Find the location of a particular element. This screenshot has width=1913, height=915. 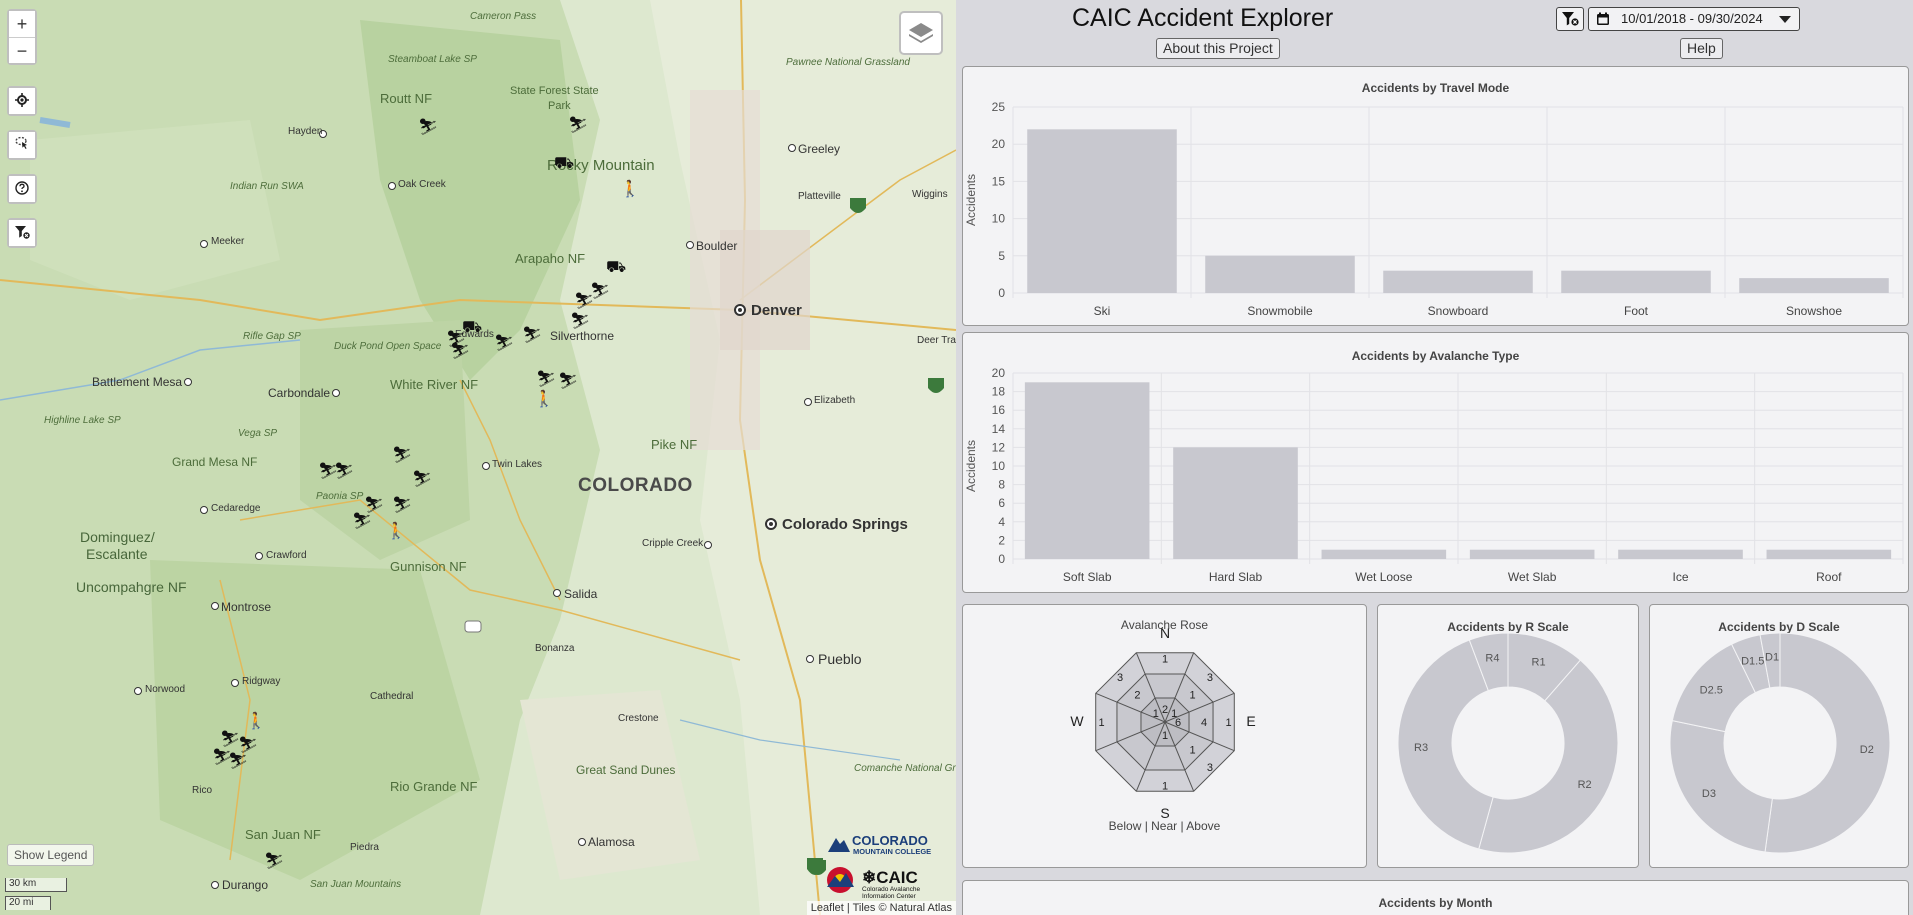

bar-snowmobile is located at coordinates (1280, 274).